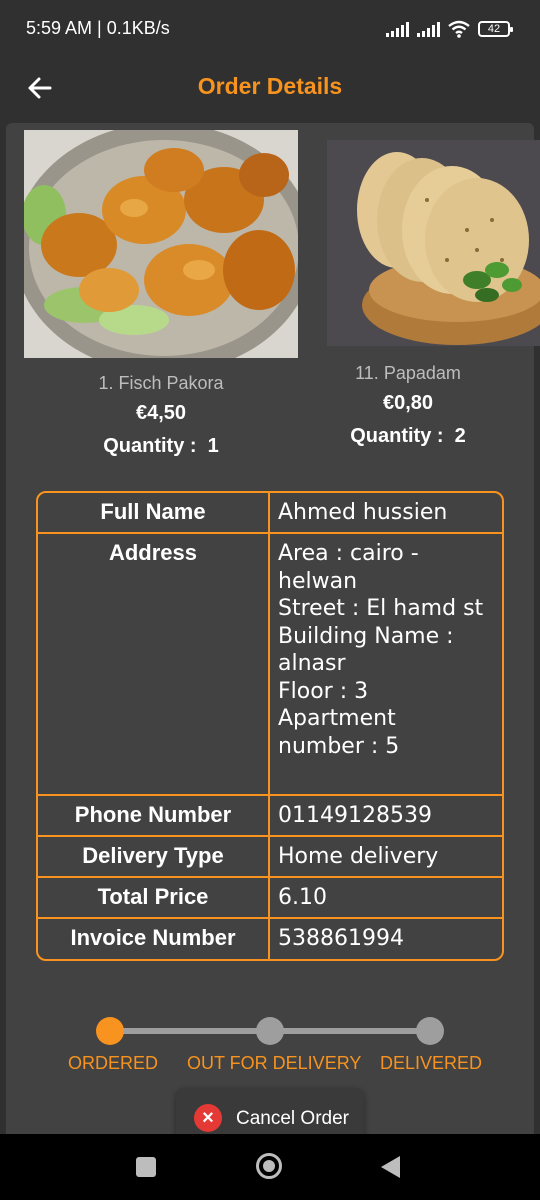 This screenshot has width=540, height=1200. I want to click on fisch-pakora-image, so click(164, 248).